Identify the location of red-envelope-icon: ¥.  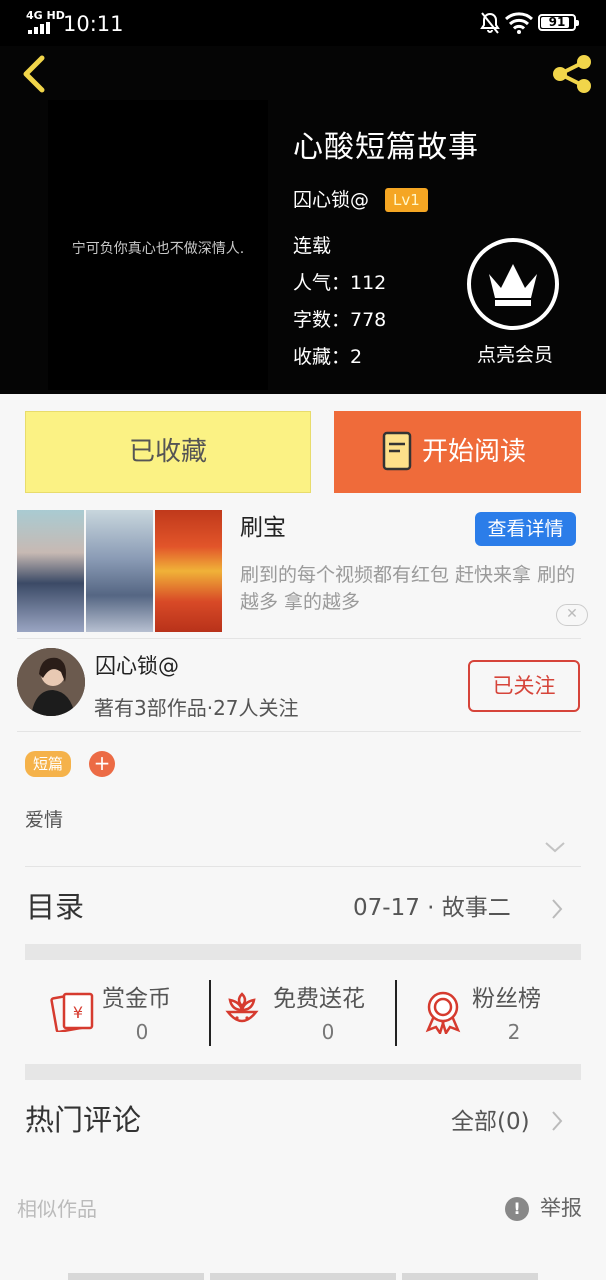
(73, 1011).